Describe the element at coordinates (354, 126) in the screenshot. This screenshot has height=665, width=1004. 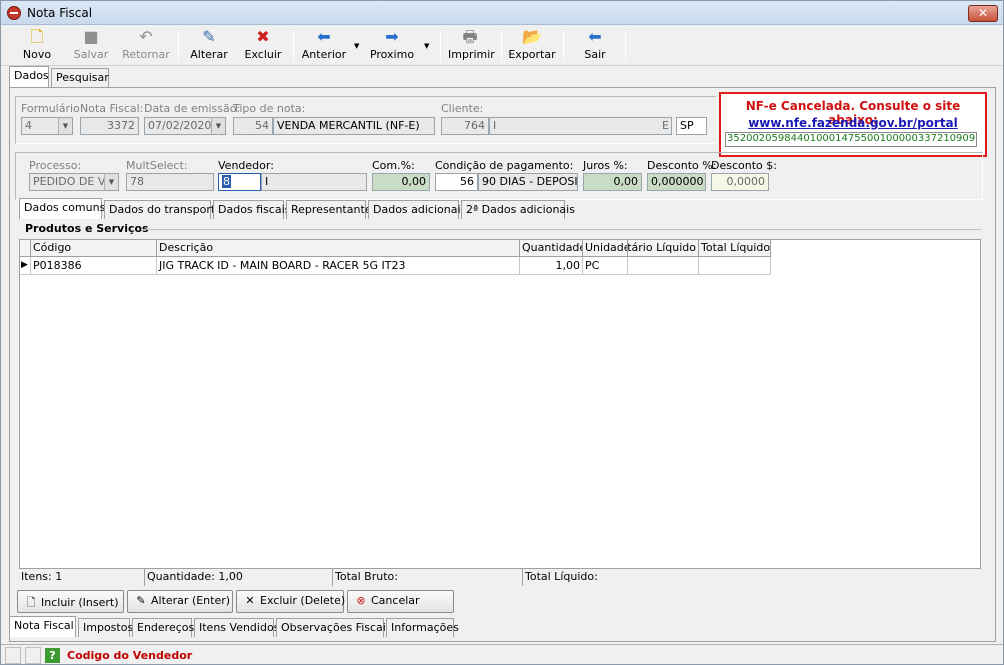
I see `tipo-nota-field: VENDA MERCANTIL (NF-E)` at that location.